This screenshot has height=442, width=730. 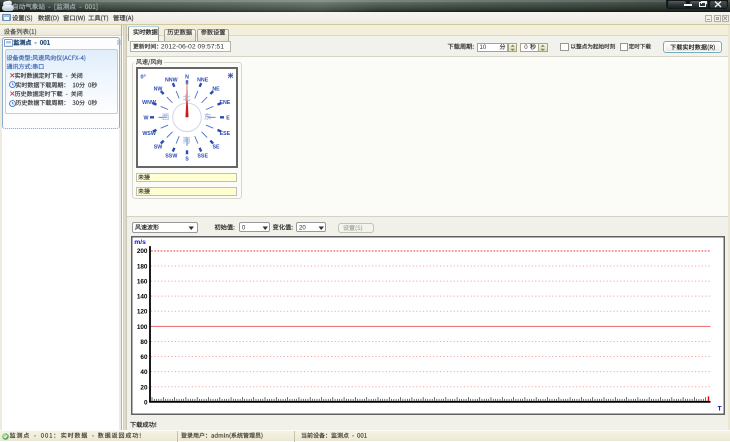 I want to click on svg-text: 20, so click(x=144, y=387).